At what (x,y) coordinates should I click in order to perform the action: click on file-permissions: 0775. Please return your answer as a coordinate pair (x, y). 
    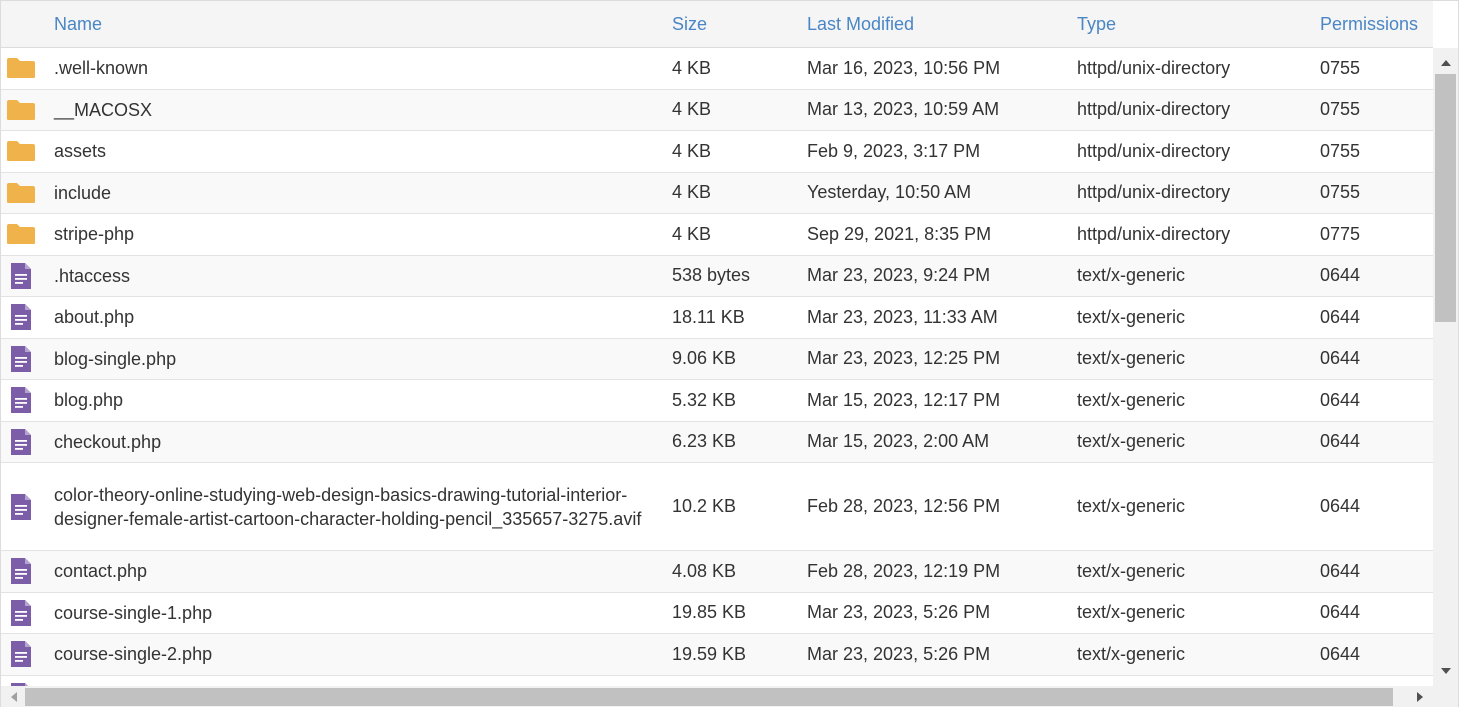
    Looking at the image, I should click on (1340, 233).